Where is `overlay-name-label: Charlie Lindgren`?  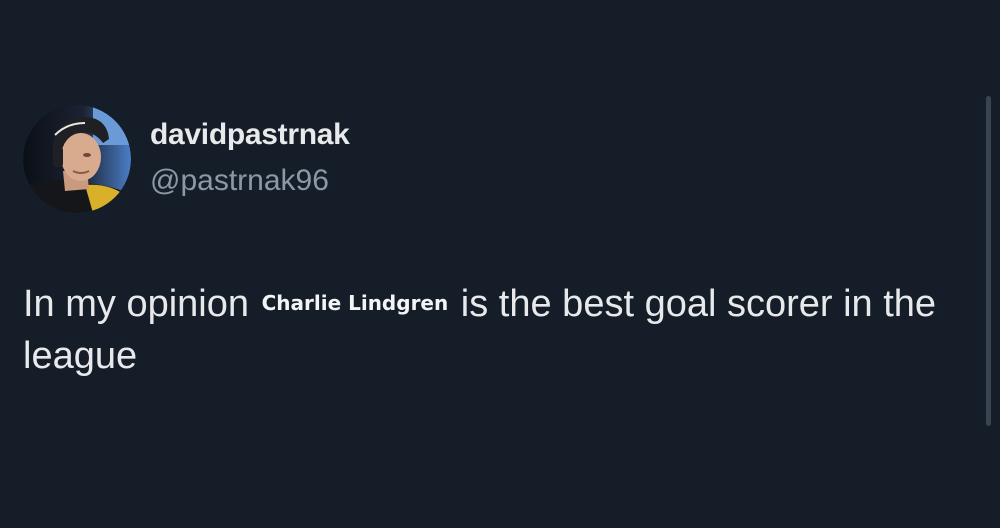
overlay-name-label: Charlie Lindgren is located at coordinates (355, 303).